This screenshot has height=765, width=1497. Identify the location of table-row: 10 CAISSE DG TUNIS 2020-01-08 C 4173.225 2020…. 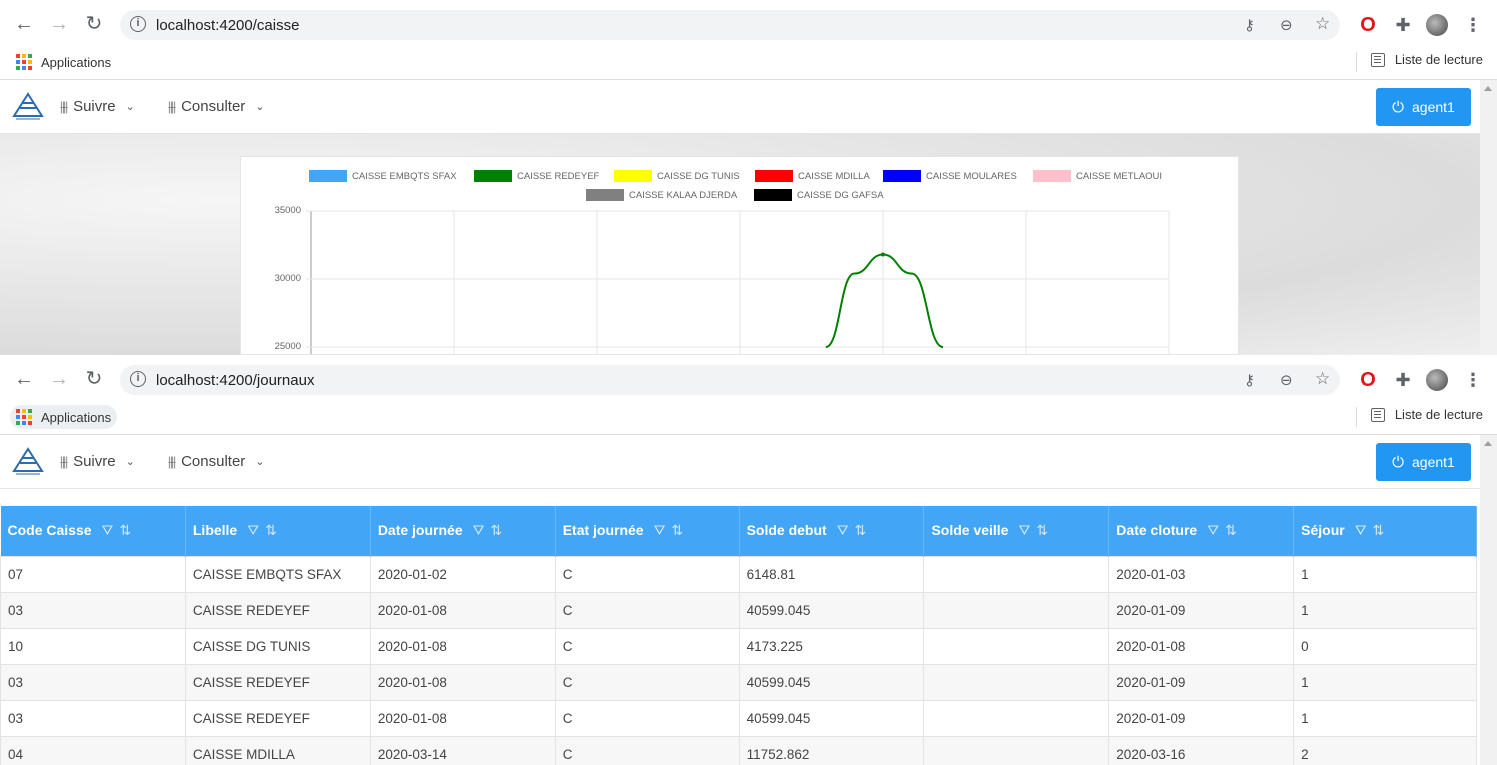
(738, 646).